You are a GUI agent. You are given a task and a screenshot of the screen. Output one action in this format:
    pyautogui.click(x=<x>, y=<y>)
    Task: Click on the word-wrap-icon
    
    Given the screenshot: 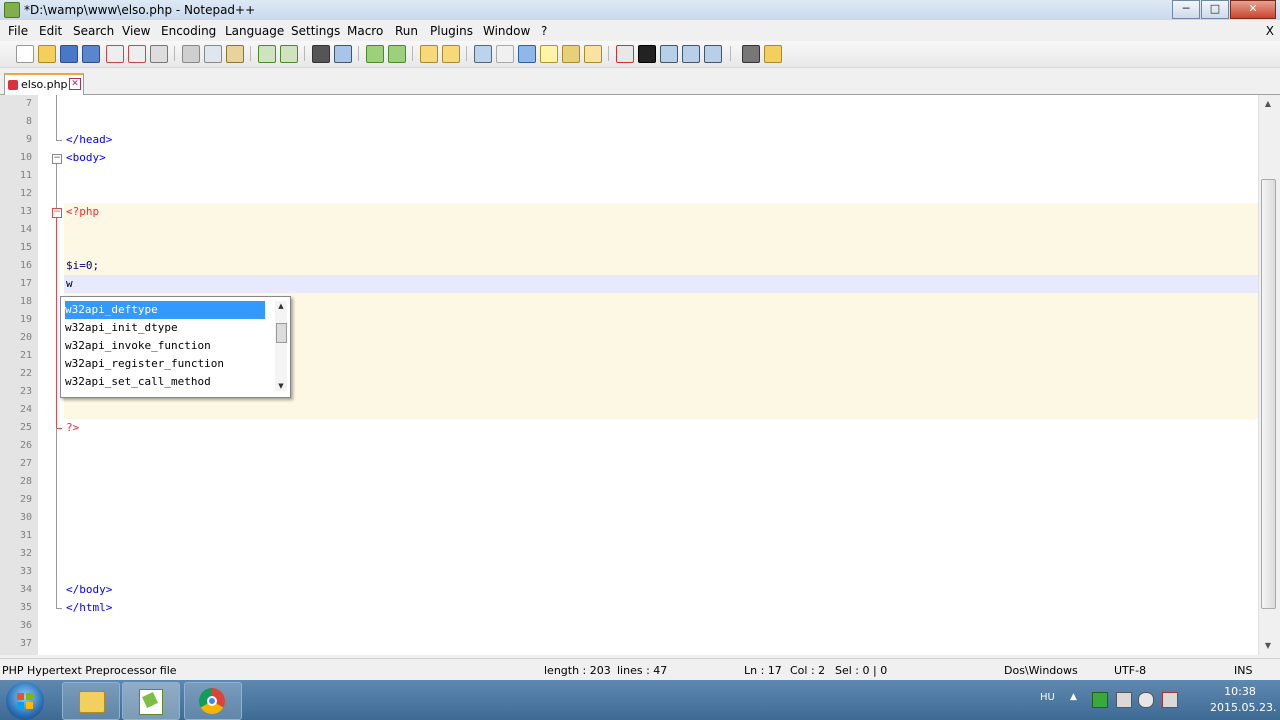 What is the action you would take?
    pyautogui.click(x=483, y=54)
    